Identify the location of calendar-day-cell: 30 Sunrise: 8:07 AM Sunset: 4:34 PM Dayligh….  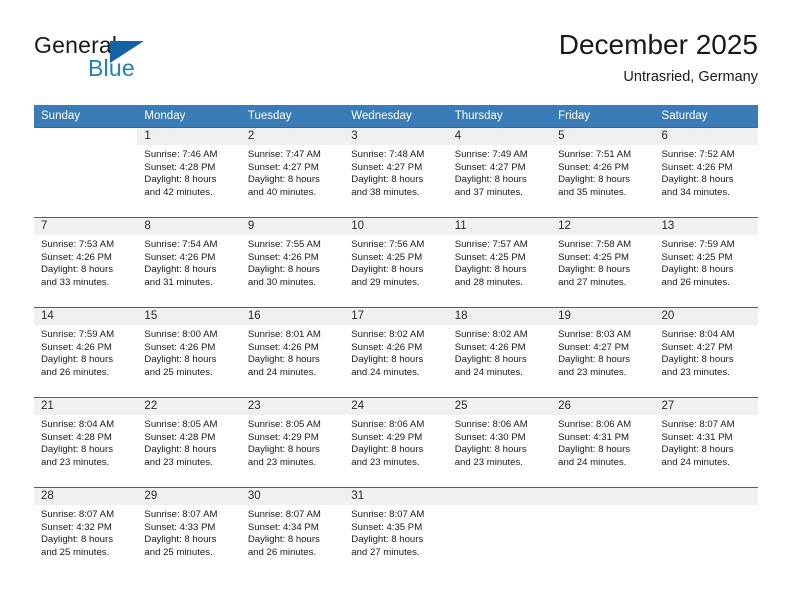
(292, 532).